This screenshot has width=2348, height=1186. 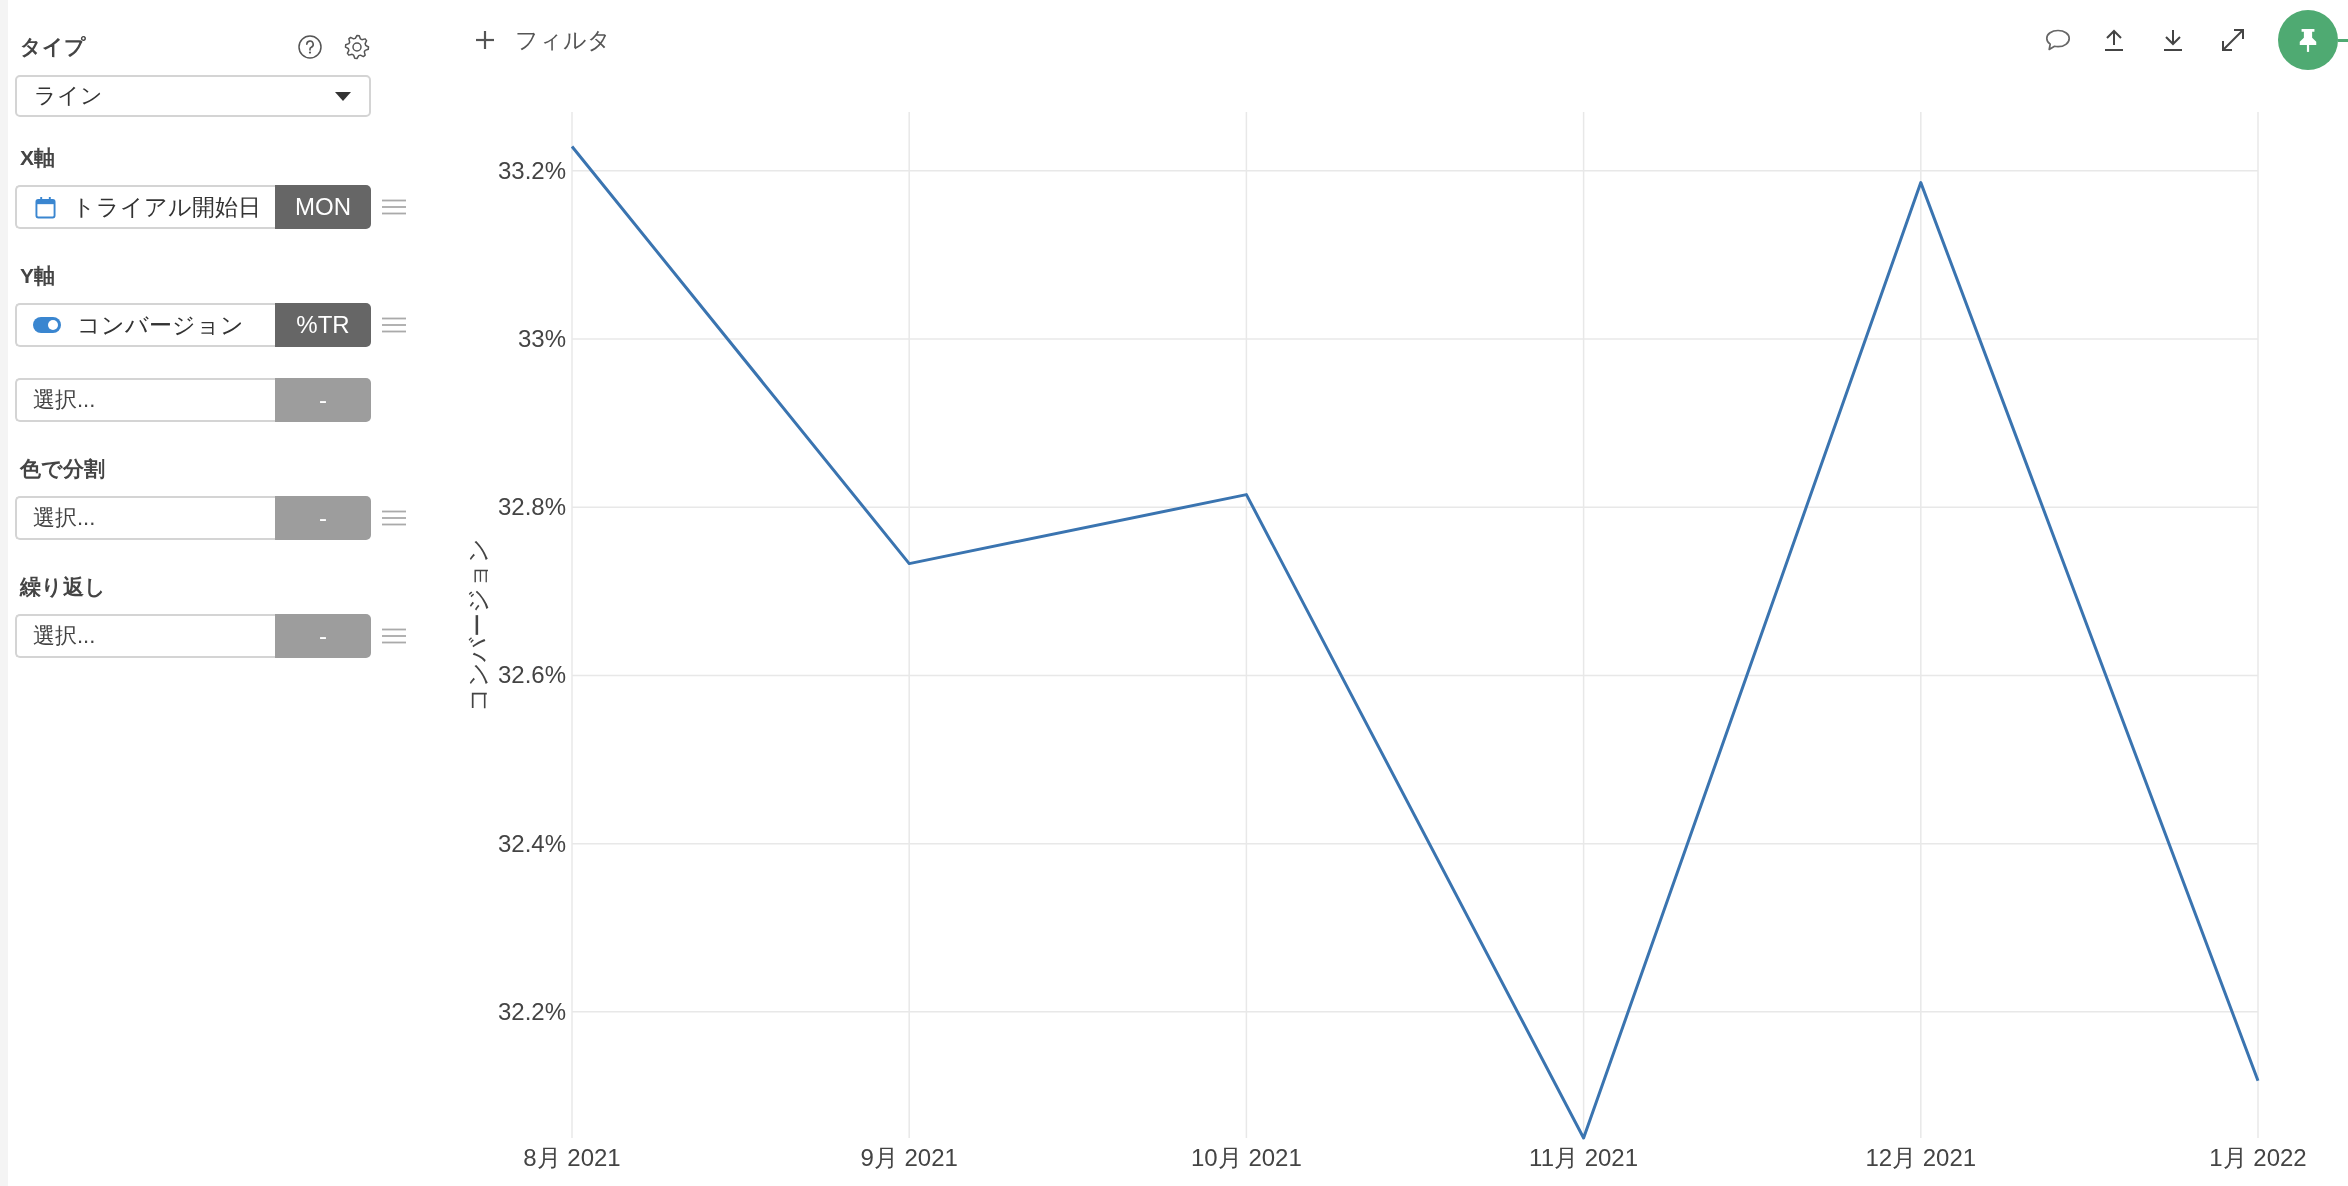 What do you see at coordinates (2233, 40) in the screenshot?
I see `expand-icon` at bounding box center [2233, 40].